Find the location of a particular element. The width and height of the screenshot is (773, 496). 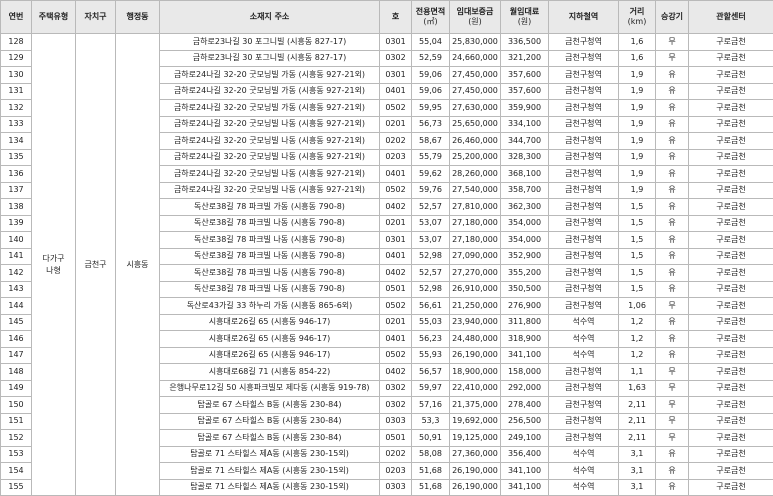

cell-distance: 1,5 is located at coordinates (637, 240).